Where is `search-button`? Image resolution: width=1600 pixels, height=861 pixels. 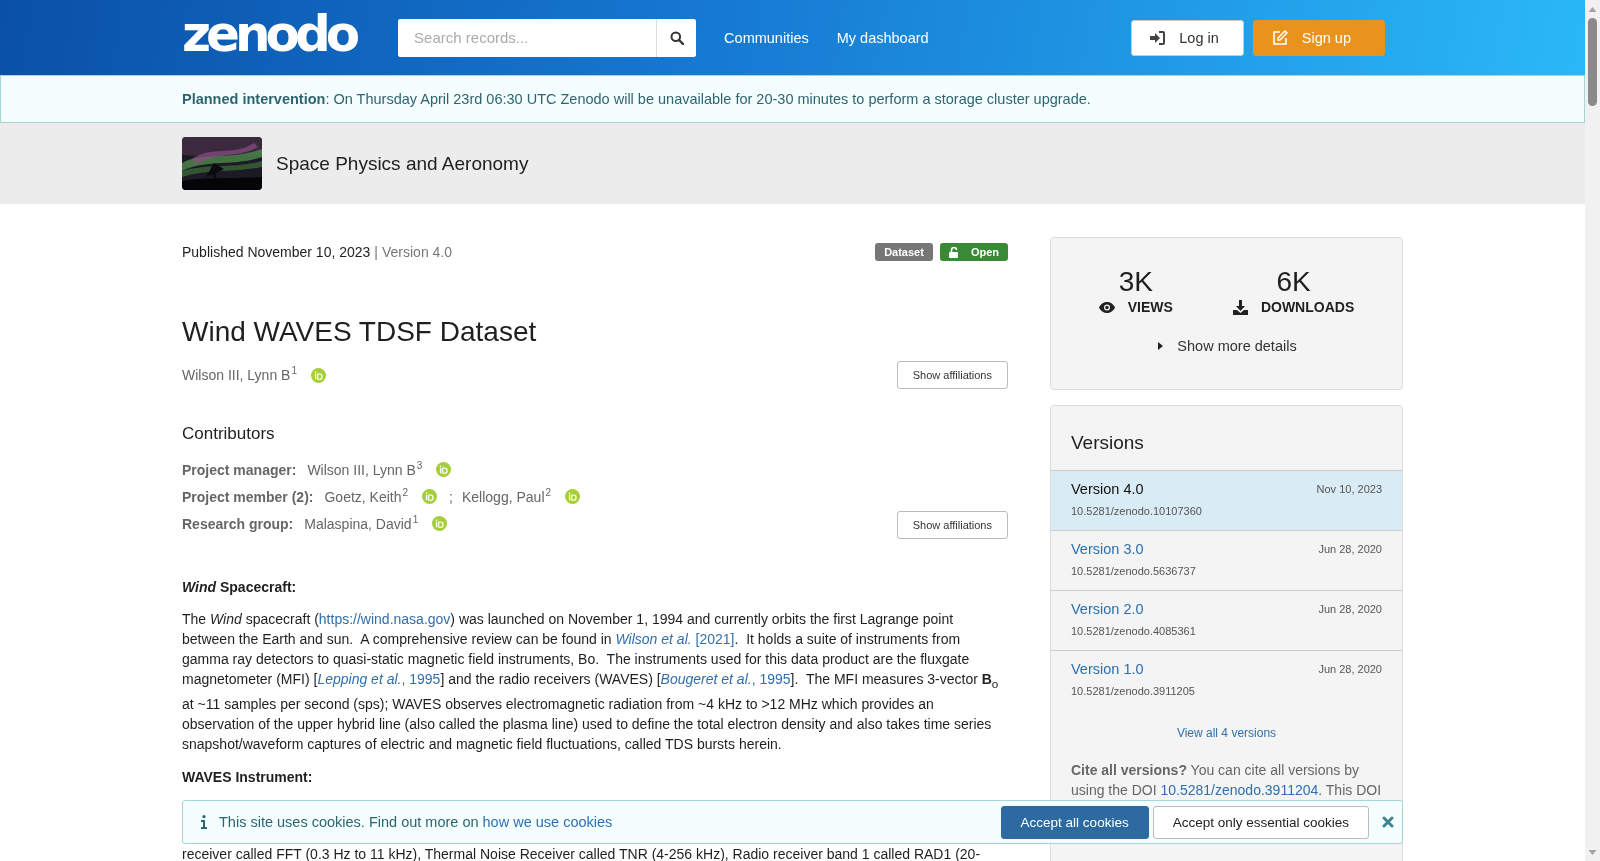 search-button is located at coordinates (676, 37).